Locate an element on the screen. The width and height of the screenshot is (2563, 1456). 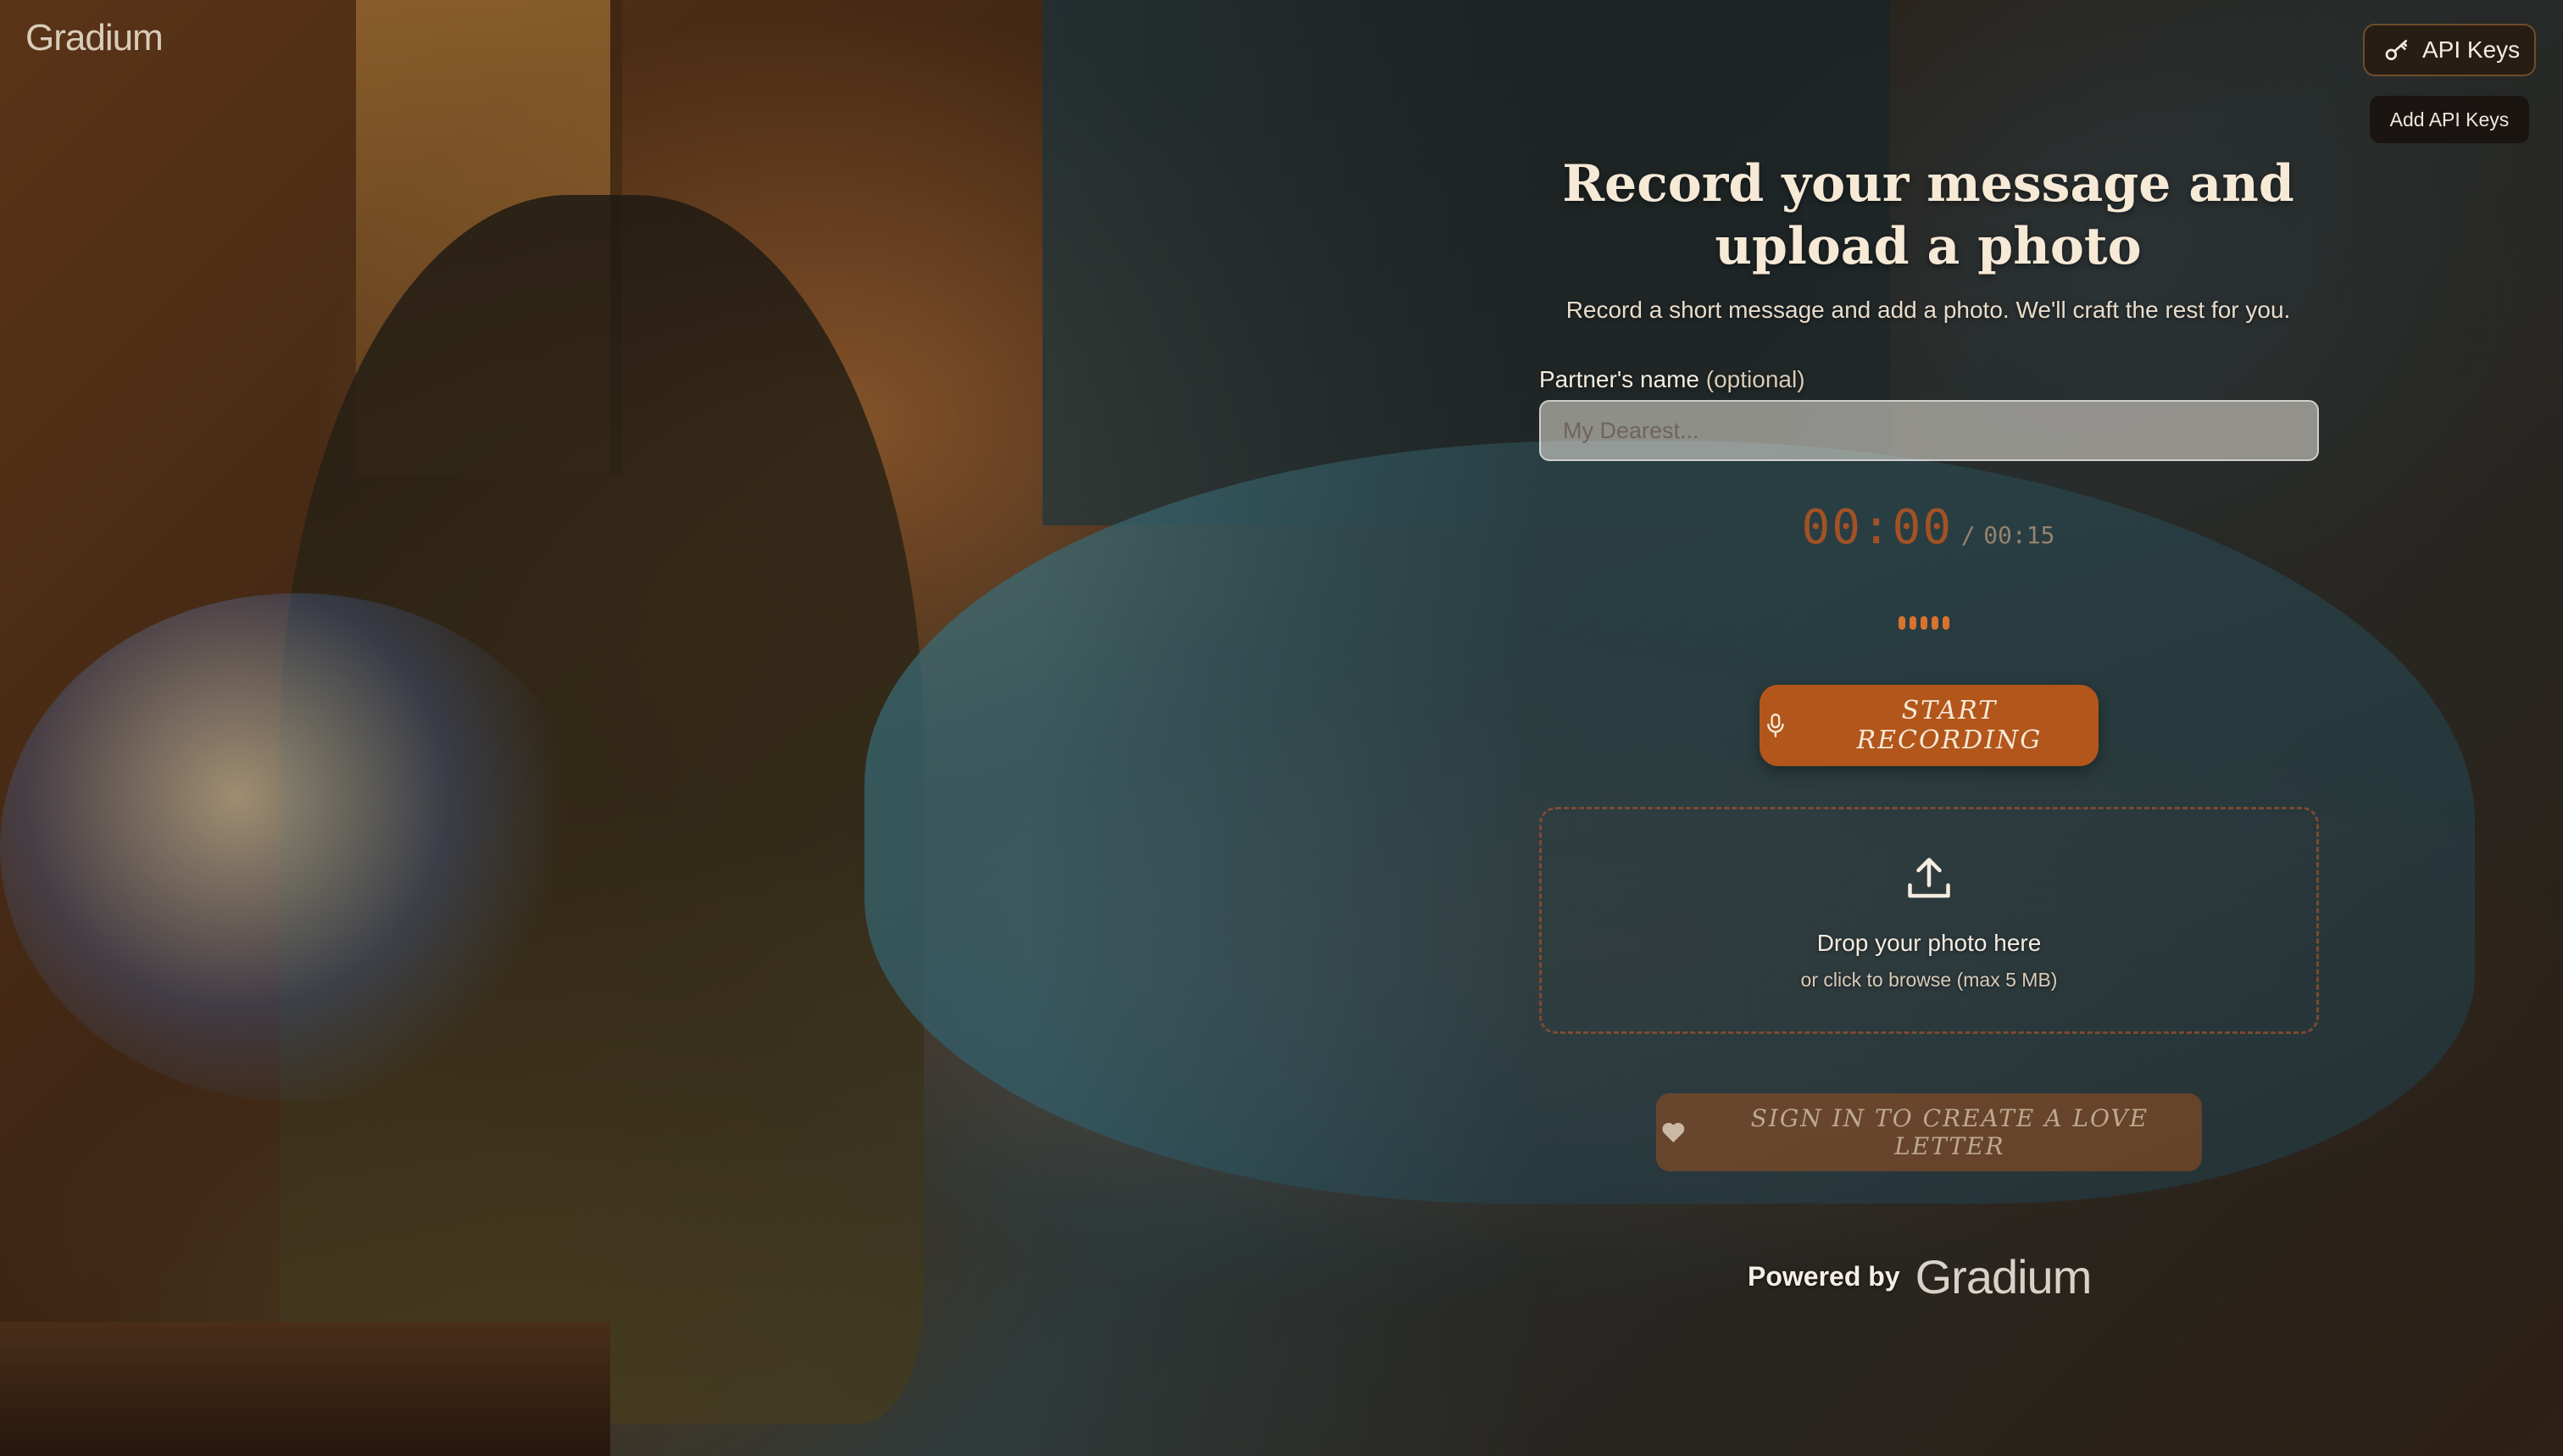
key-icon is located at coordinates (2396, 50).